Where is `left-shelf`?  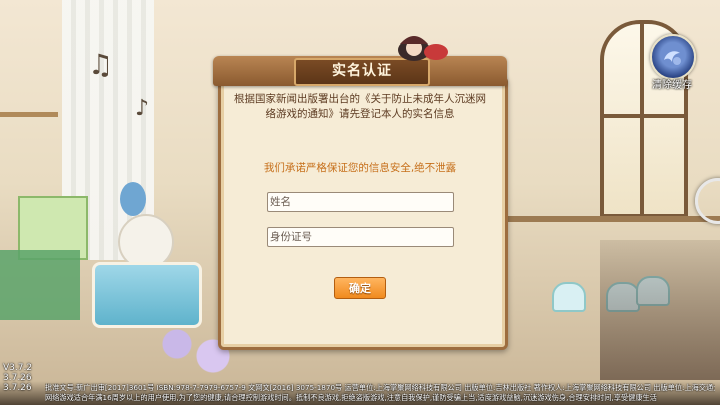 left-shelf is located at coordinates (29, 114).